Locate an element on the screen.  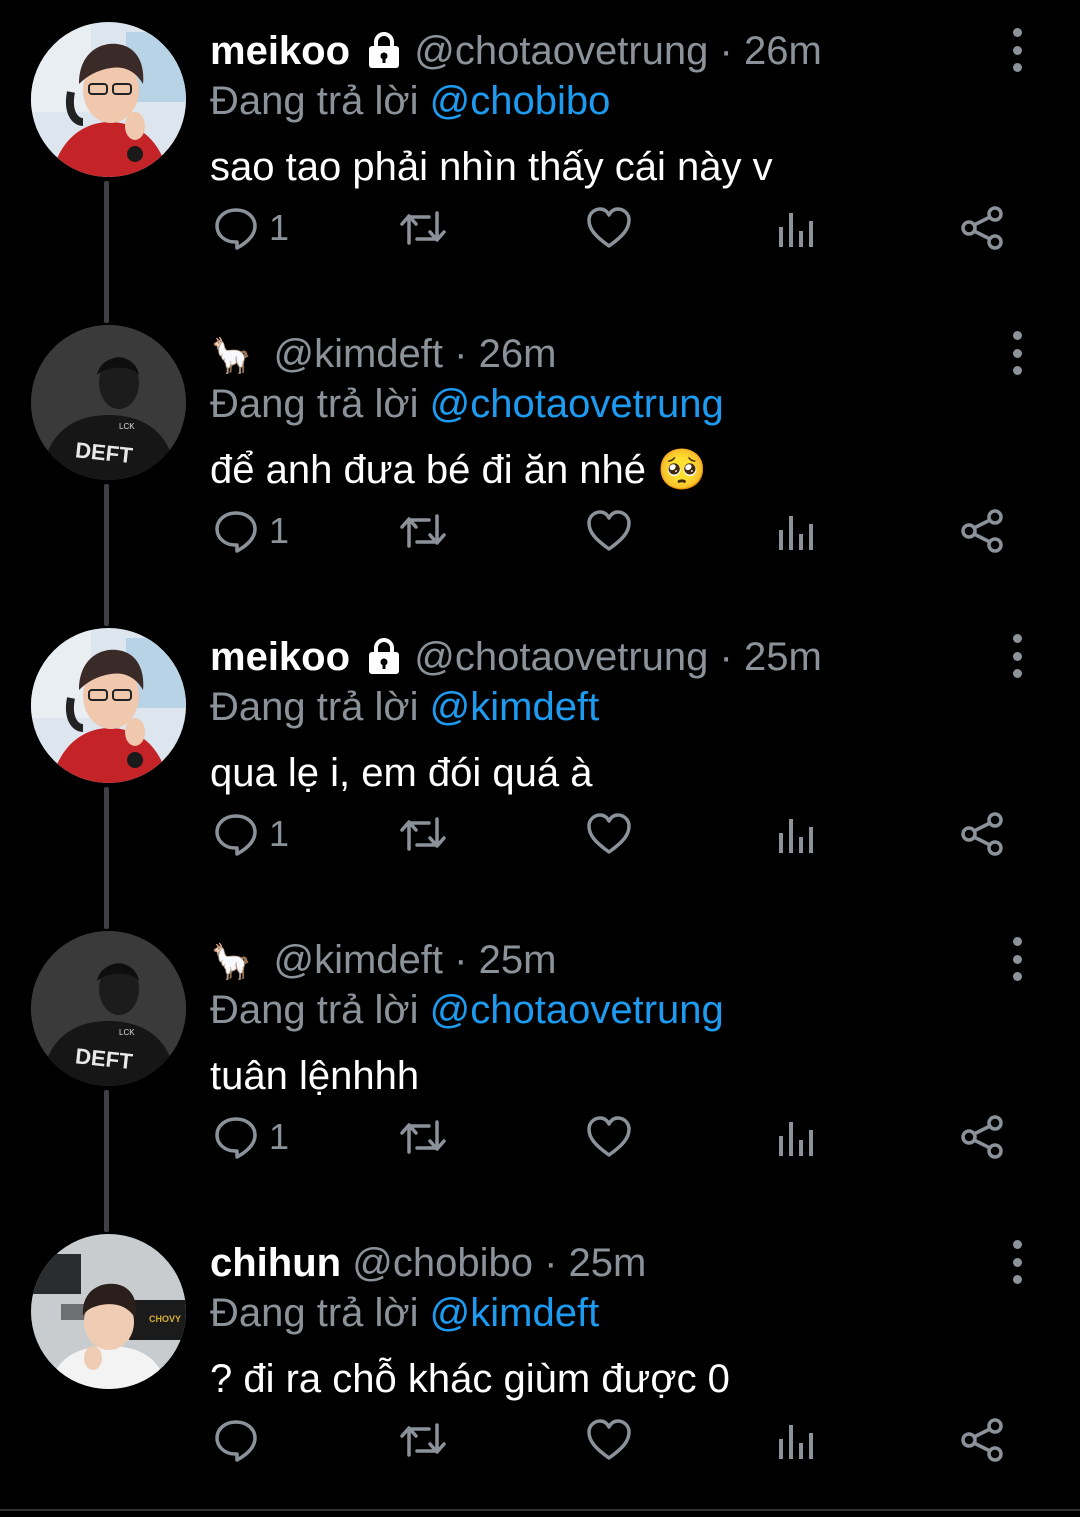
tweet-text: sao tao phải nhìn thấy cái này v is located at coordinates (491, 167).